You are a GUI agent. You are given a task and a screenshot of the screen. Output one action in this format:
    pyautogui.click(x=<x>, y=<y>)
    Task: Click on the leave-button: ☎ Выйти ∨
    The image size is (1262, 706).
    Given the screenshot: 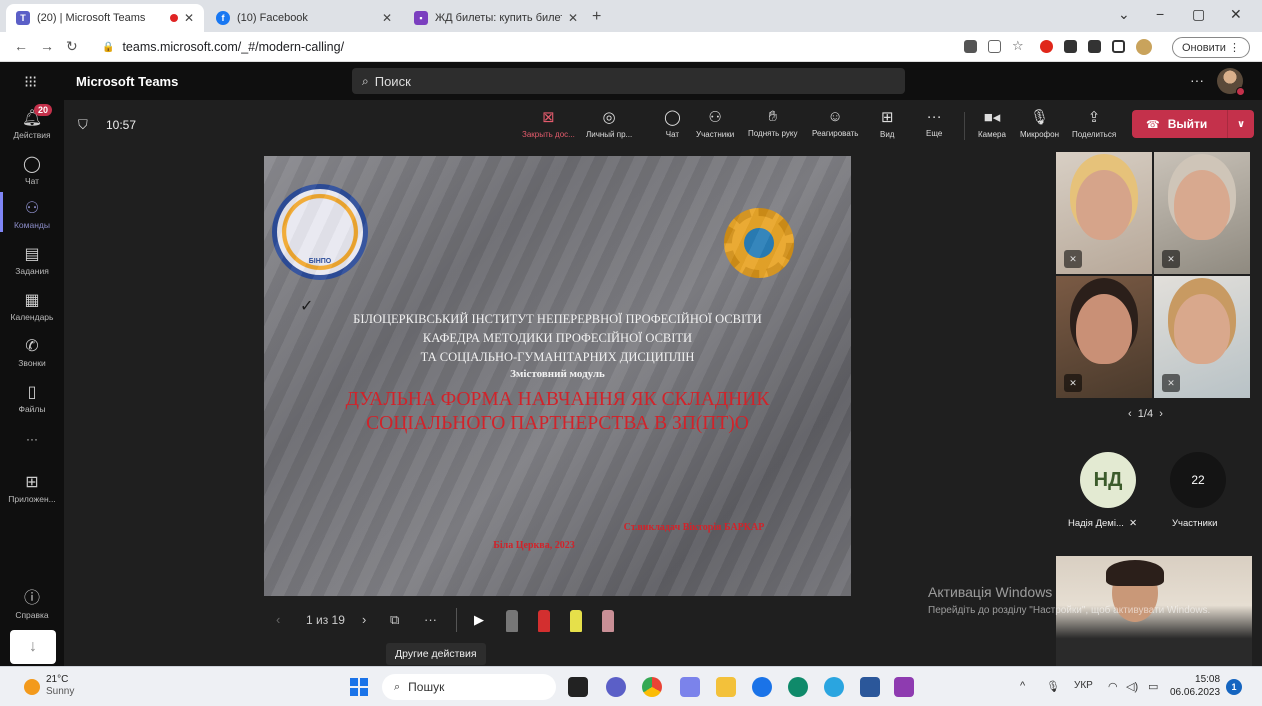 What is the action you would take?
    pyautogui.click(x=1193, y=124)
    